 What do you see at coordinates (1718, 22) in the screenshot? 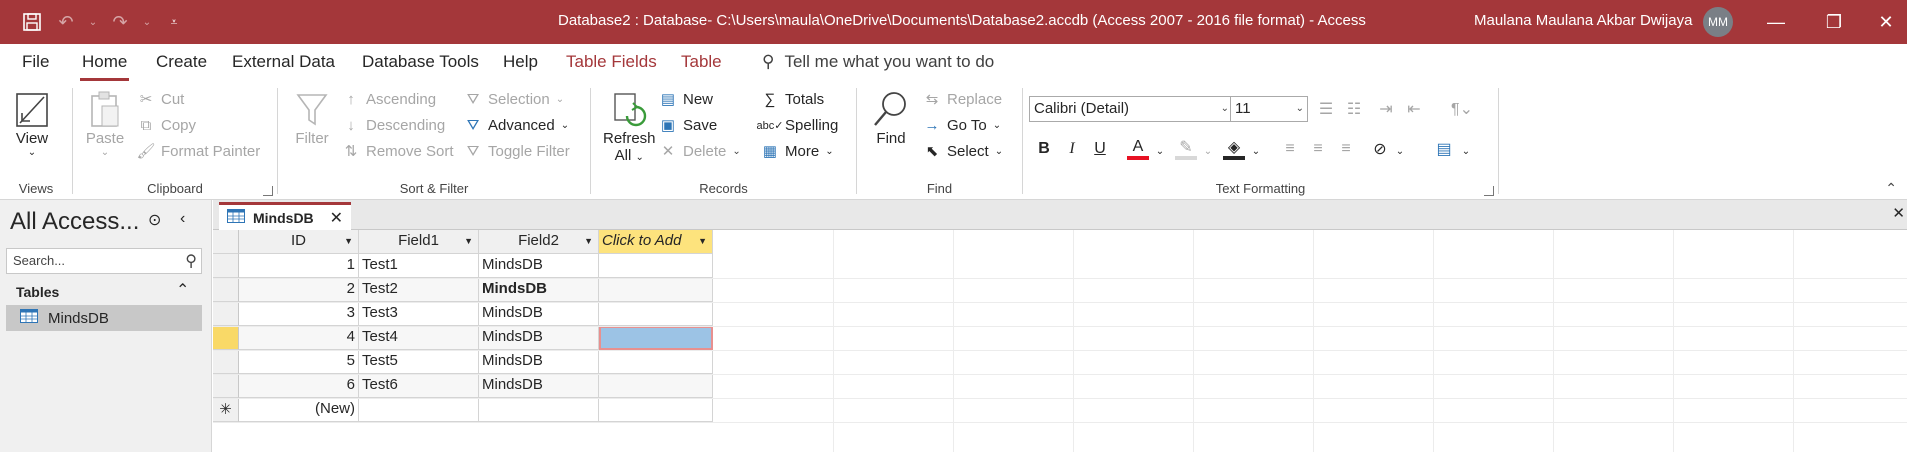
I see `avatar: MM` at bounding box center [1718, 22].